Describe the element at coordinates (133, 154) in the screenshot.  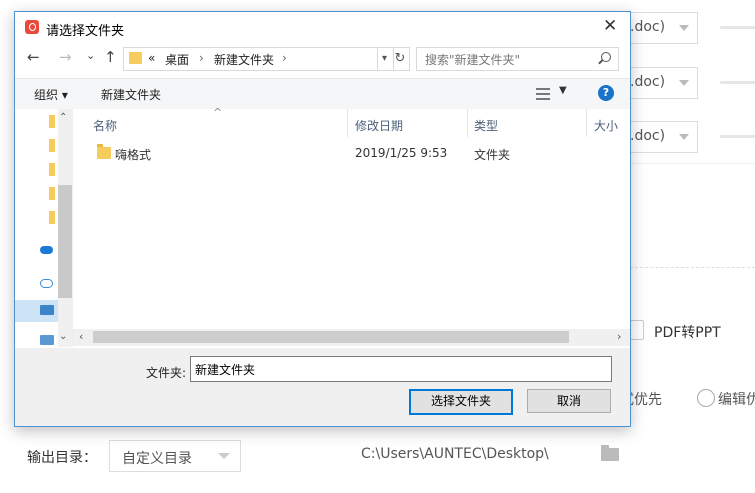
I see `file-name: 嗨格式` at that location.